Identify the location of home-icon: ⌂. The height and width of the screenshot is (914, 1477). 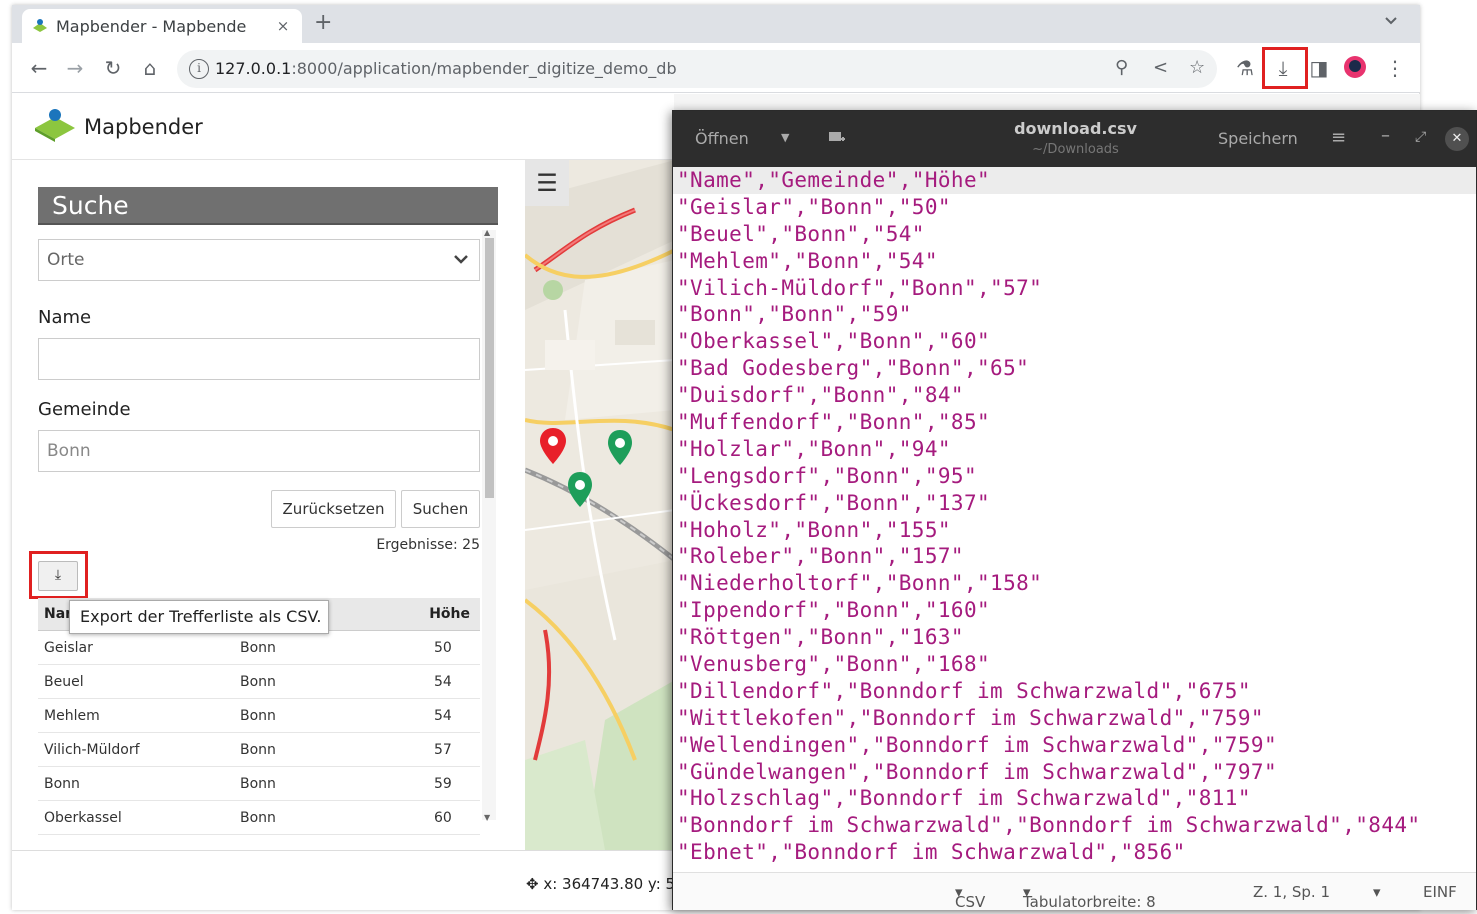
(150, 68).